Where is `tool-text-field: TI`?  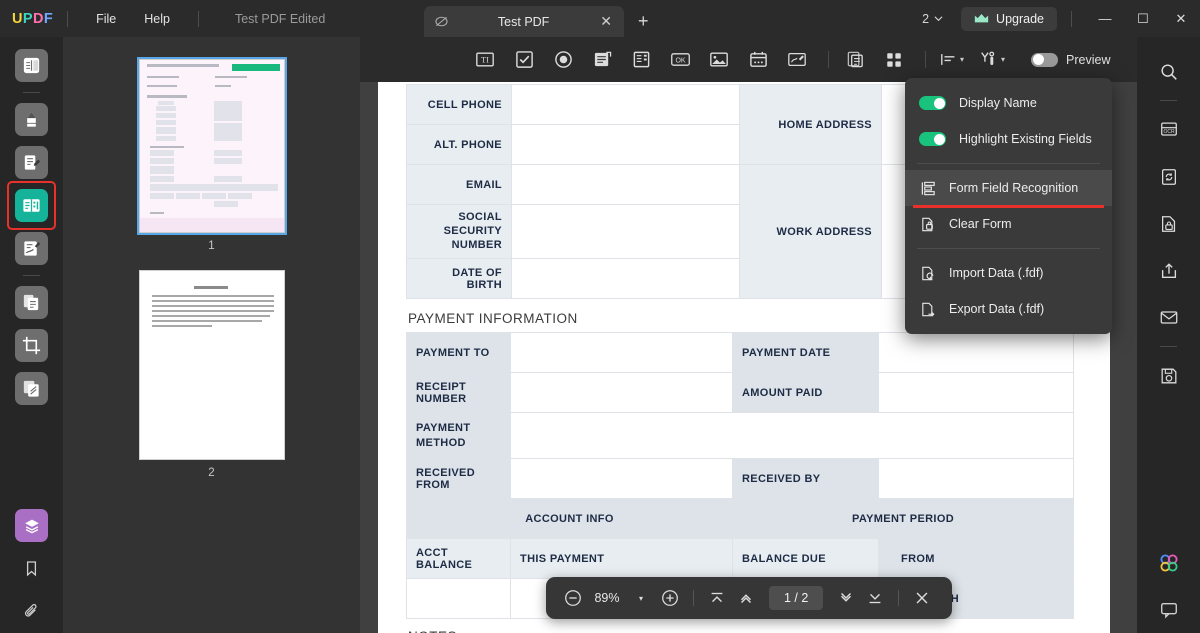 tool-text-field: TI is located at coordinates (485, 60).